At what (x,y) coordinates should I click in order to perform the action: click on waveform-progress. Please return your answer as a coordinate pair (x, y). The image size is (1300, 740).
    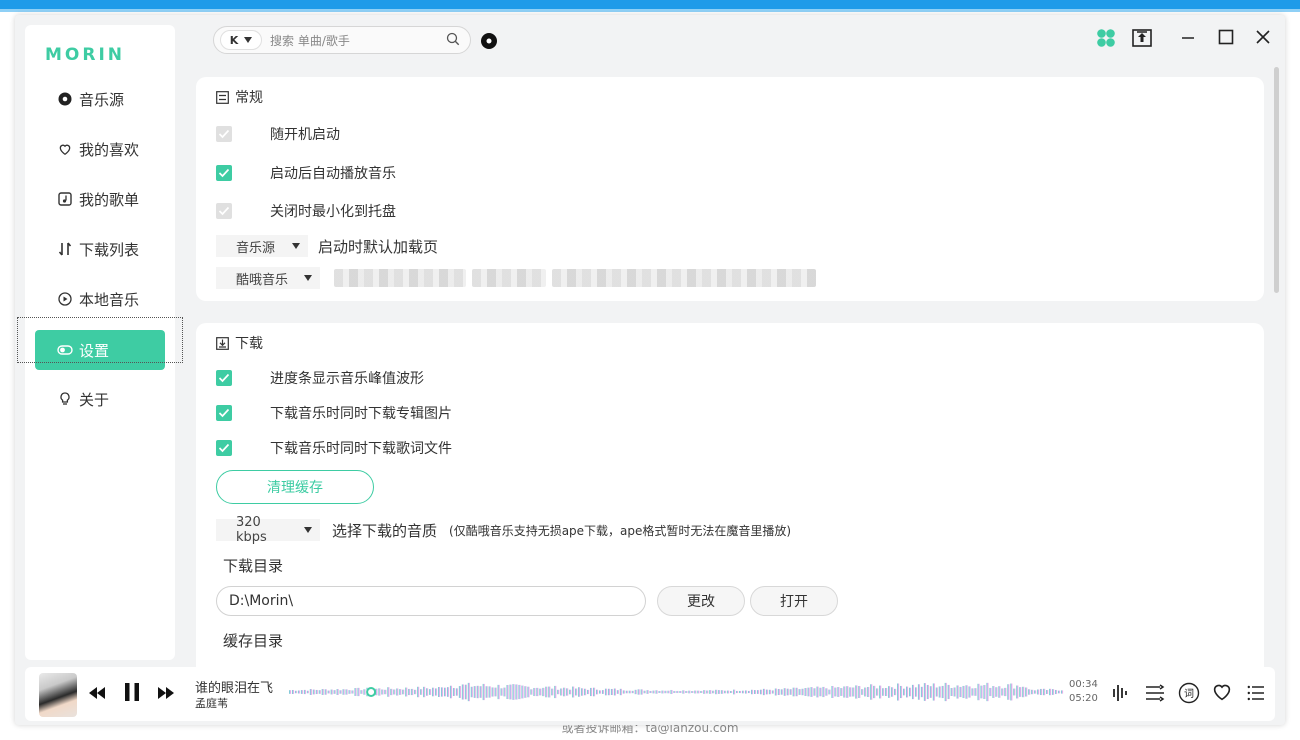
    Looking at the image, I should click on (676, 692).